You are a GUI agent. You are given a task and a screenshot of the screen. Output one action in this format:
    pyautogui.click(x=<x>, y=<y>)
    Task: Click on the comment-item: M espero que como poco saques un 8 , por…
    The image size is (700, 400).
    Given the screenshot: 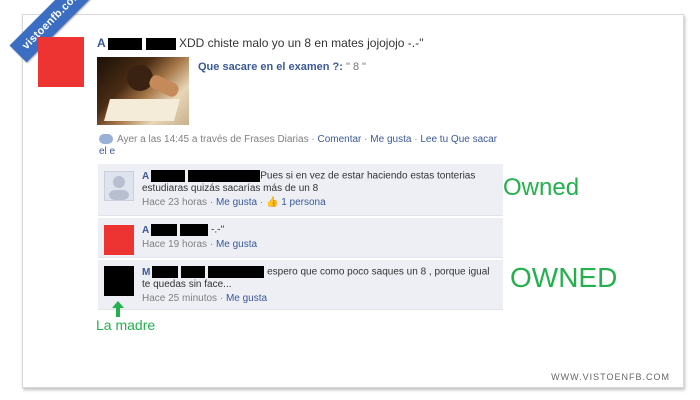 What is the action you would take?
    pyautogui.click(x=300, y=285)
    